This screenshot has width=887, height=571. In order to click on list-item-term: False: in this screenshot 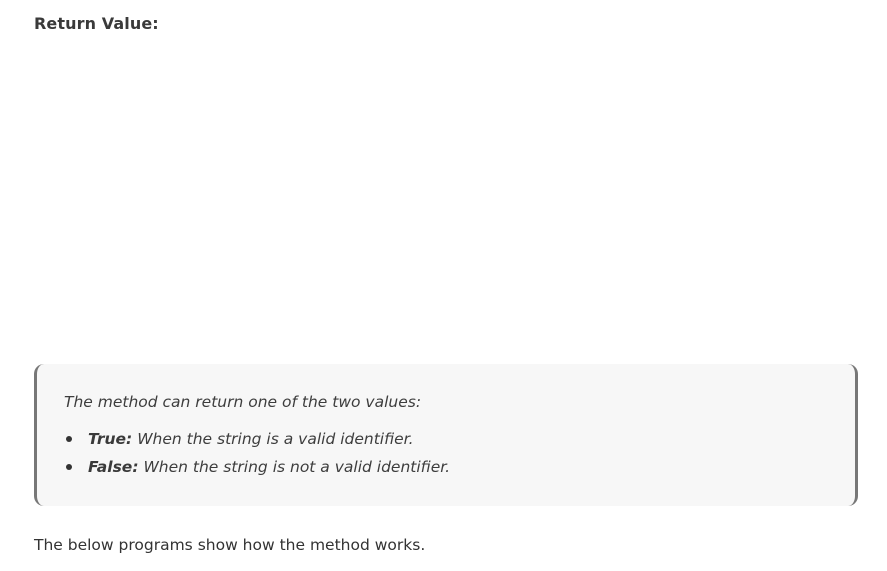, I will do `click(113, 467)`.